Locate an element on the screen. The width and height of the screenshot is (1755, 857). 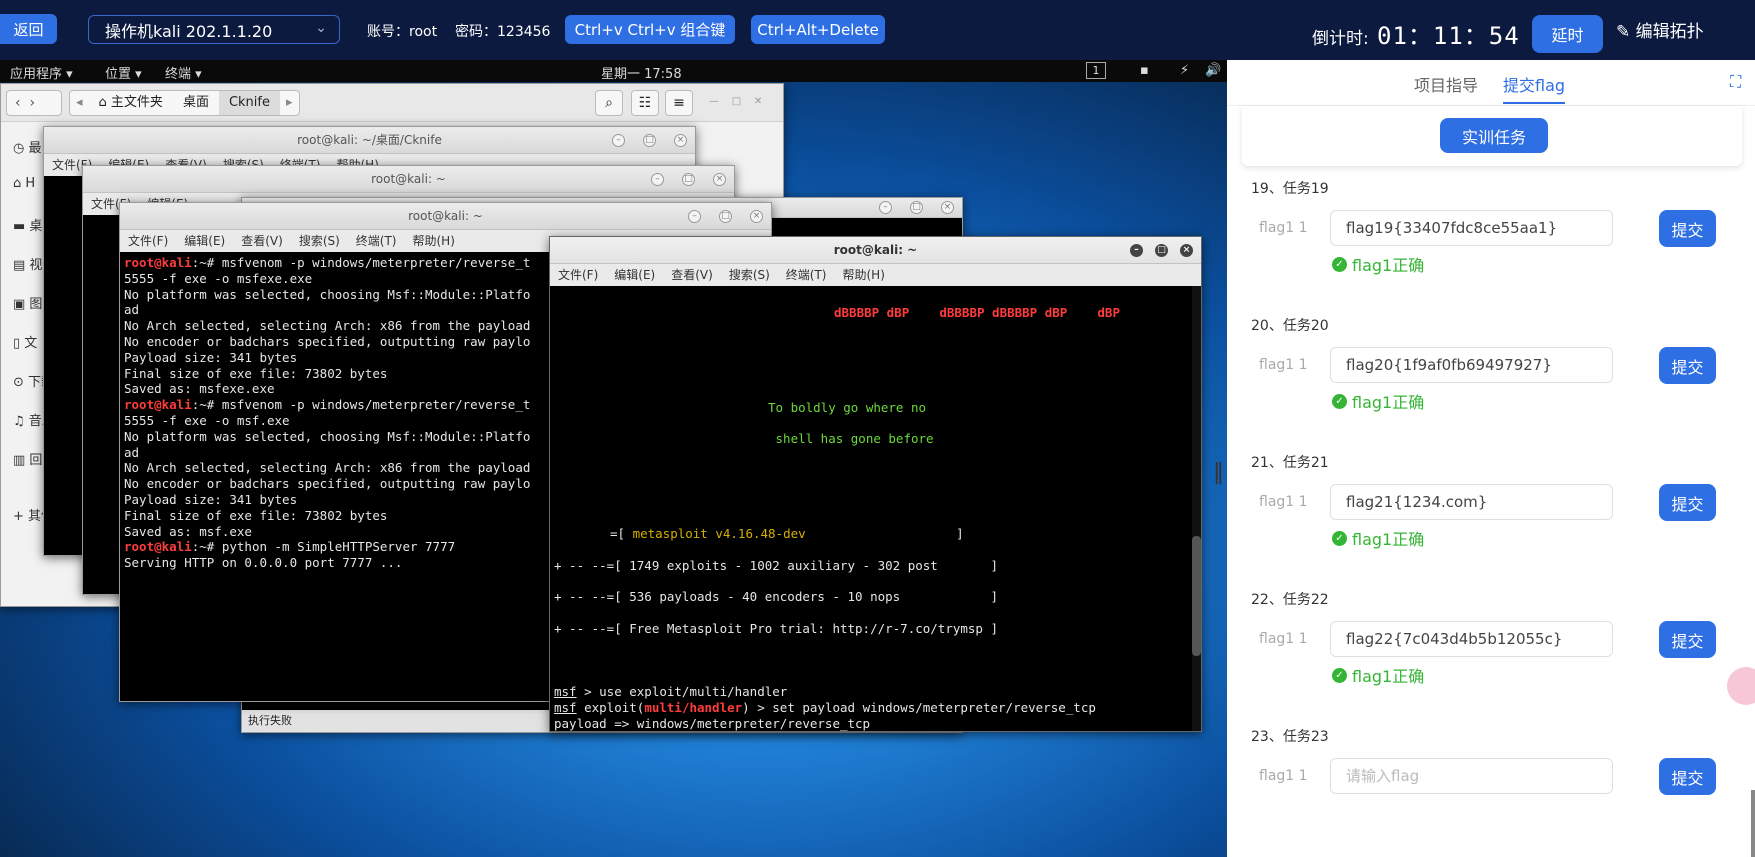
search-icon: ⌕ is located at coordinates (609, 103).